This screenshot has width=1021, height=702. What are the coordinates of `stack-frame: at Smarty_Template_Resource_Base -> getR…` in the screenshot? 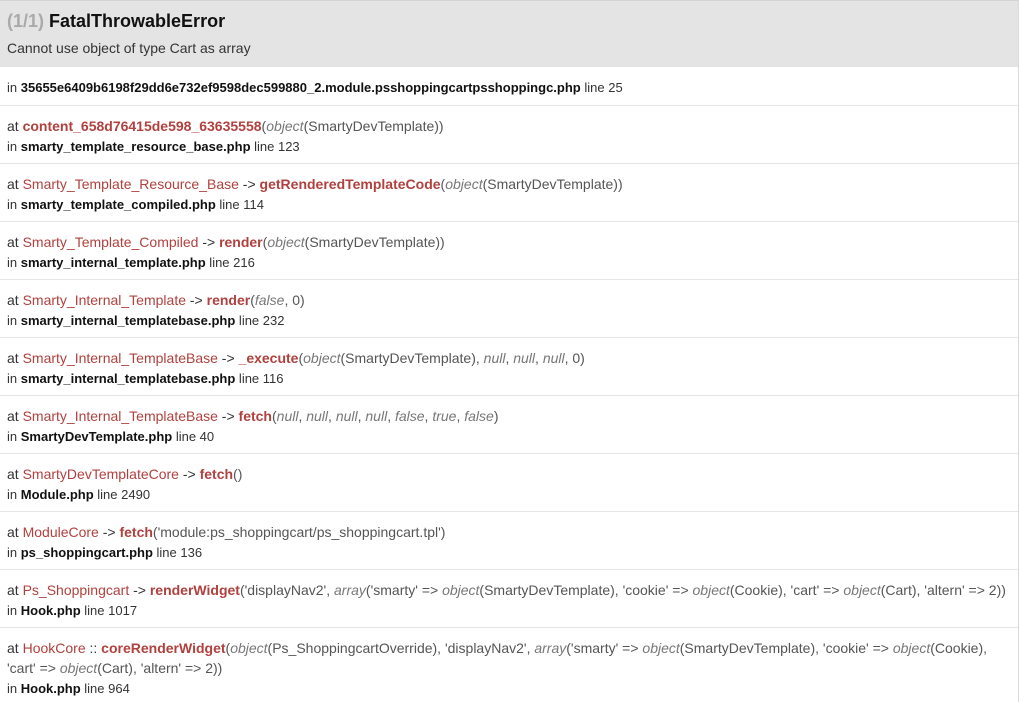 It's located at (509, 193).